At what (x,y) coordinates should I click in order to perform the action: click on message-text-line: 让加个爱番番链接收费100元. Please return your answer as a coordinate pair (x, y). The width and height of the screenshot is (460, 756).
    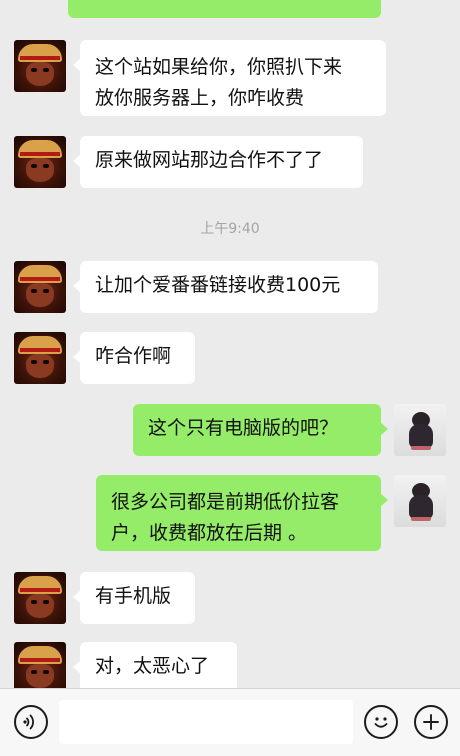
    Looking at the image, I should click on (218, 285).